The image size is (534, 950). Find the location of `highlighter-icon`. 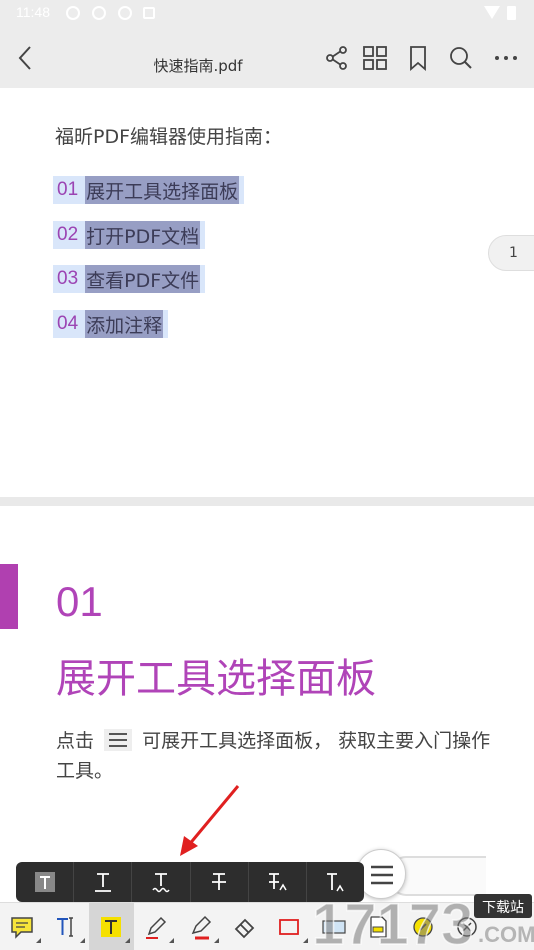

highlighter-icon is located at coordinates (201, 927).